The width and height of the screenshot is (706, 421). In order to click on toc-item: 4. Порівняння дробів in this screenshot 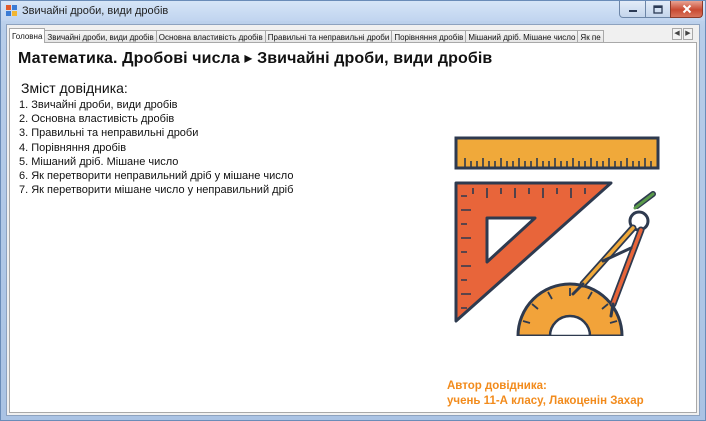, I will do `click(156, 148)`.